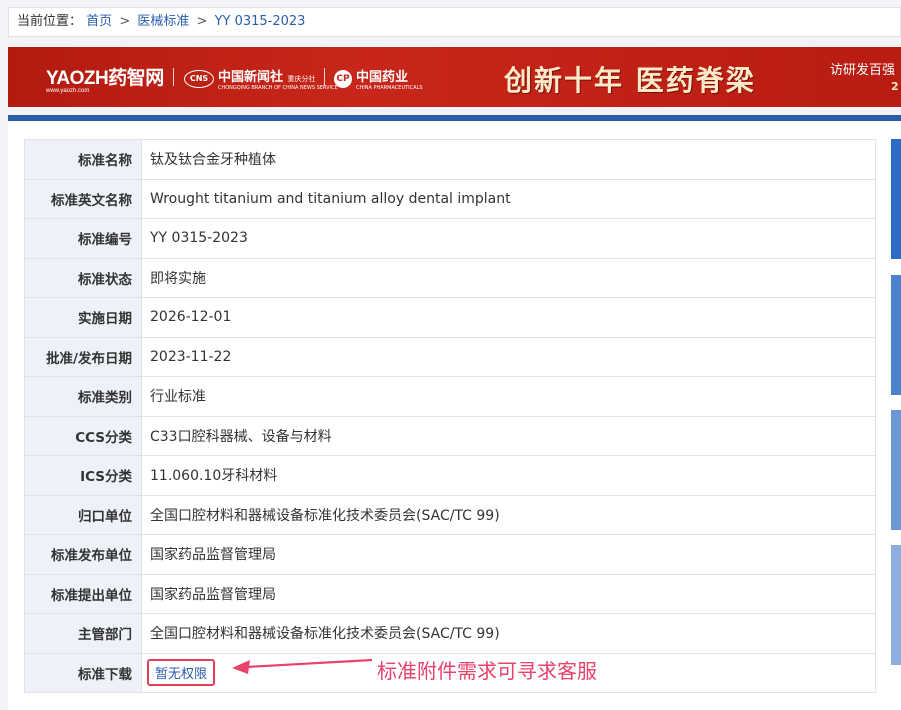 Image resolution: width=901 pixels, height=710 pixels. Describe the element at coordinates (508, 159) in the screenshot. I see `field-value: 钛及钛合金牙种植体` at that location.